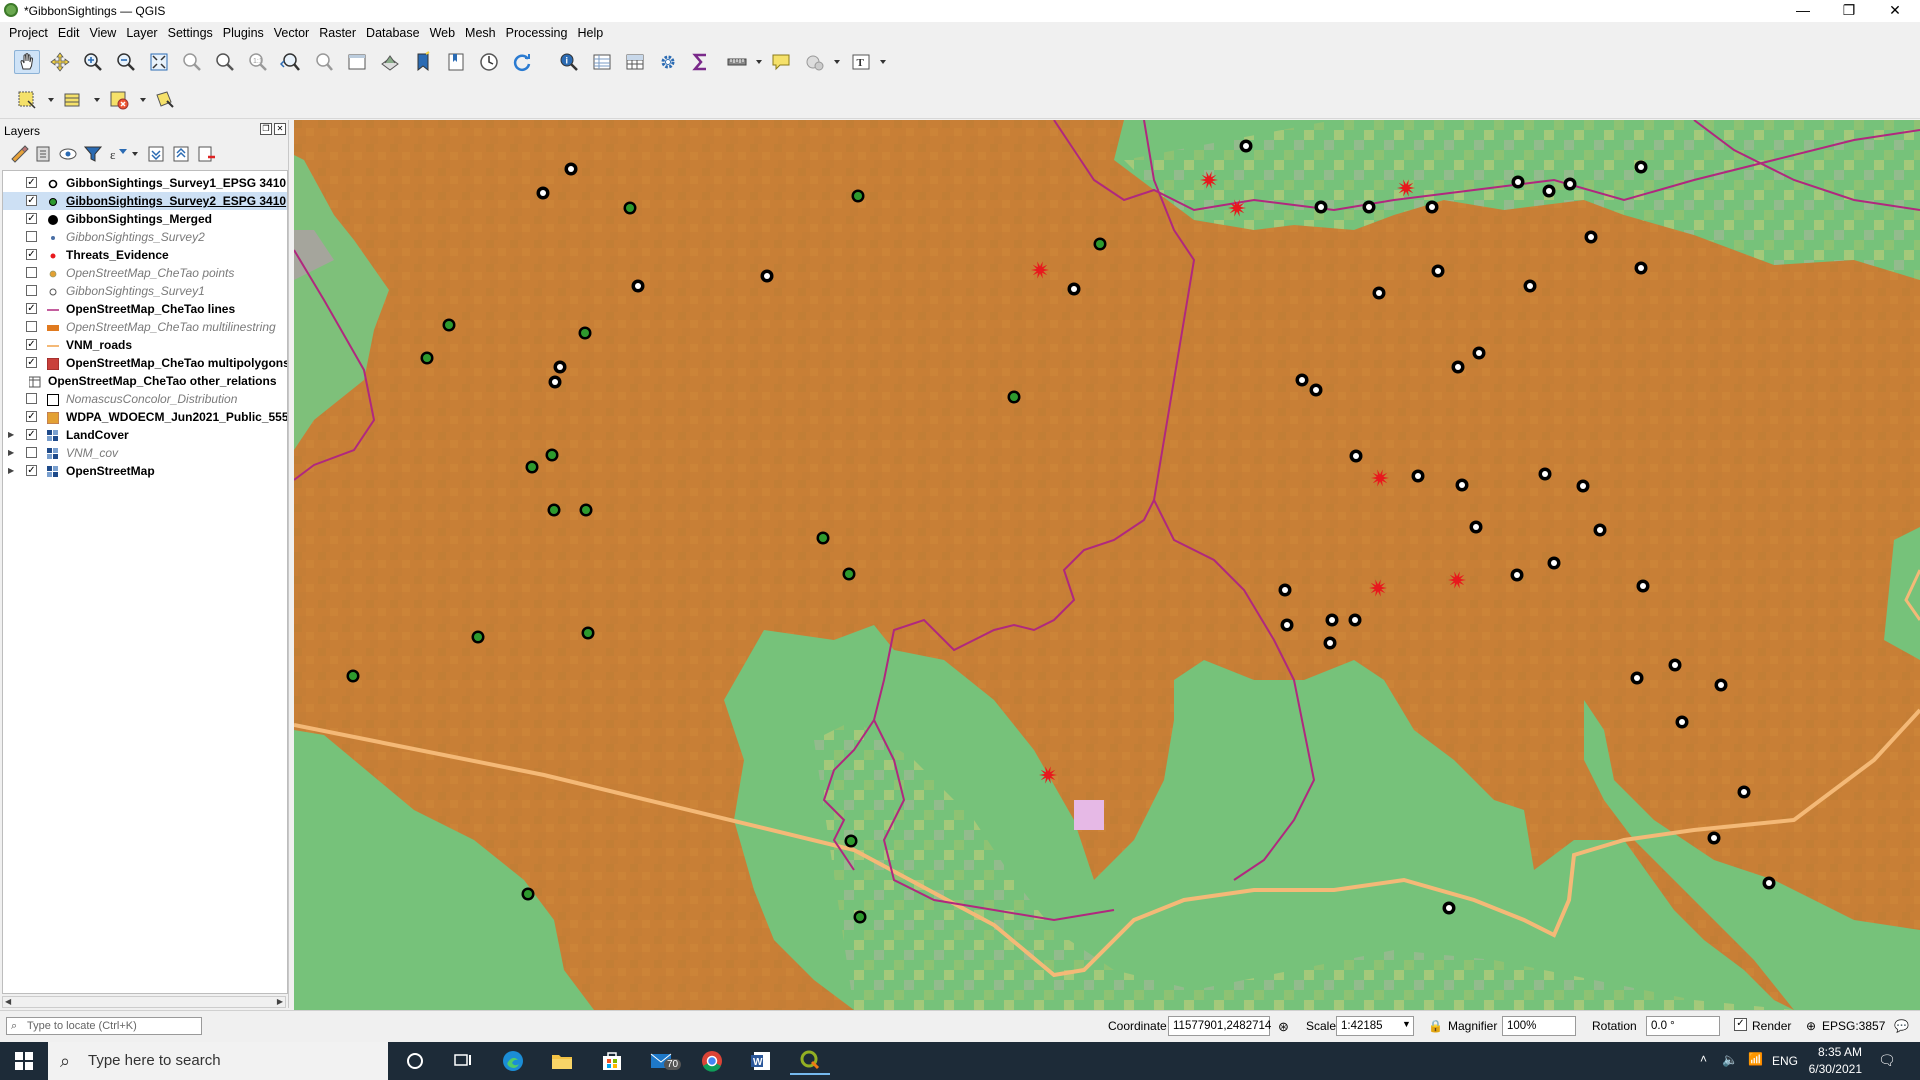 This screenshot has height=1080, width=1920. Describe the element at coordinates (390, 62) in the screenshot. I see `new-3d-view-icon` at that location.